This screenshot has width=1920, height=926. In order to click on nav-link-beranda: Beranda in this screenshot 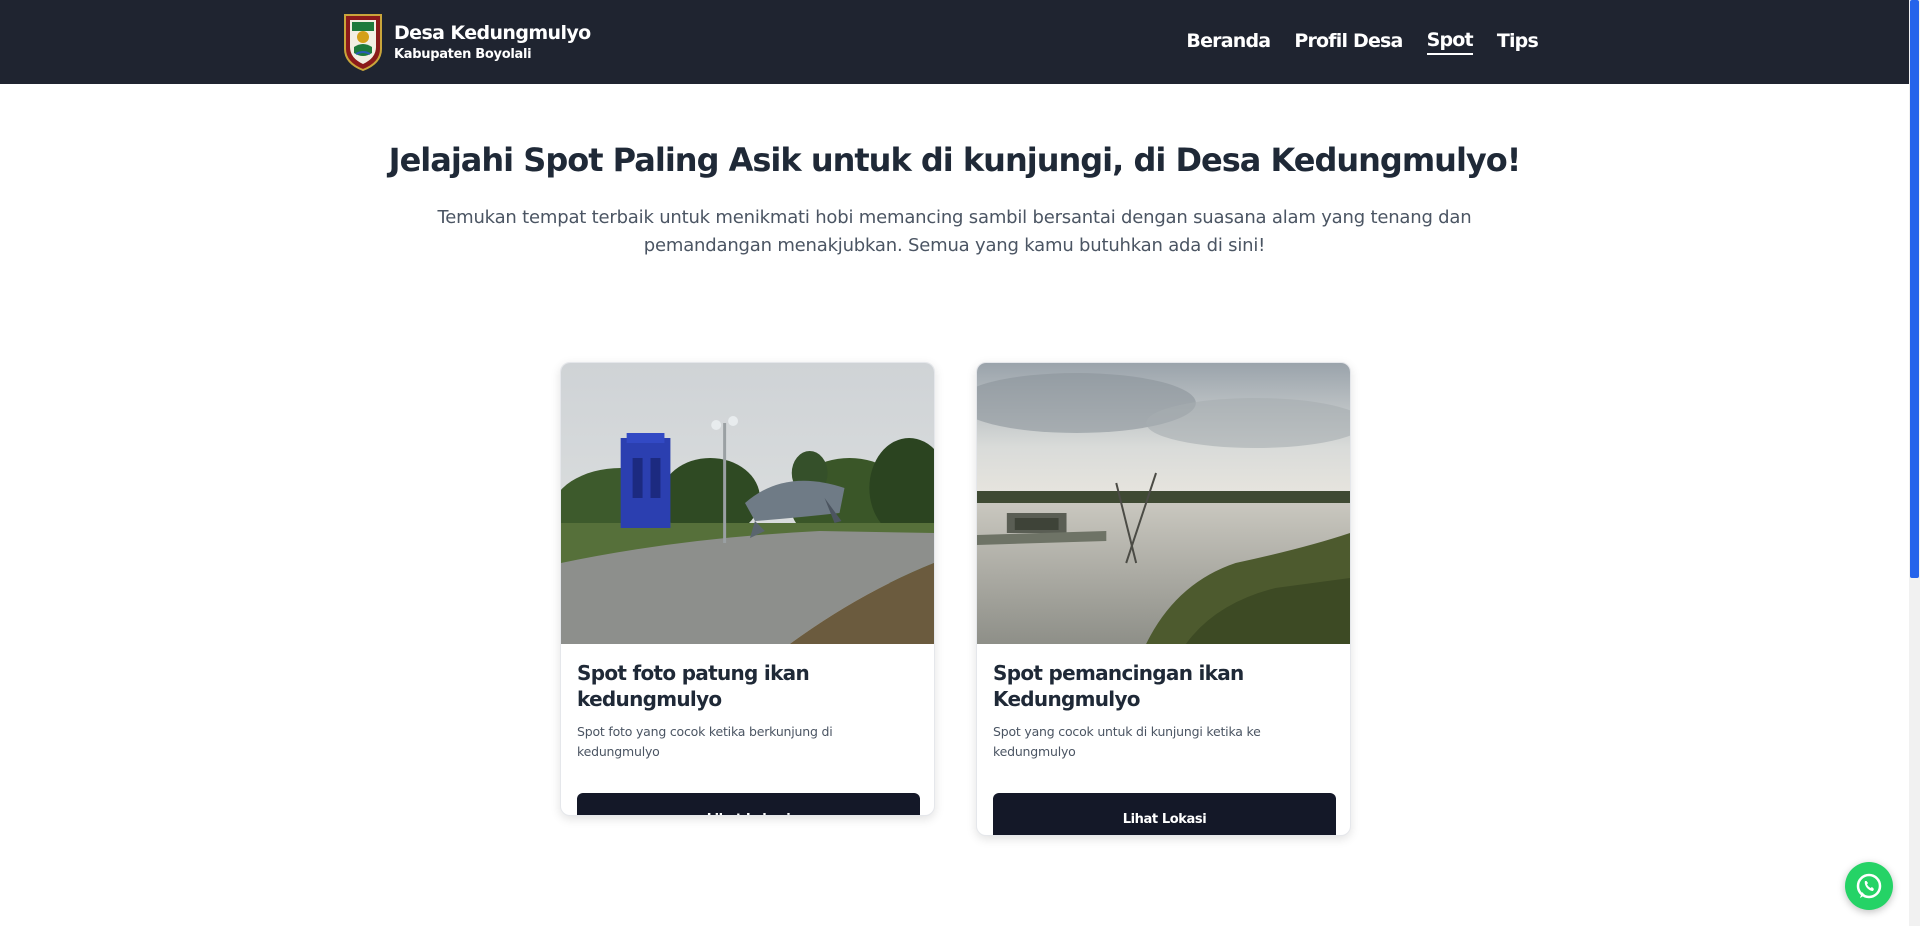, I will do `click(1228, 42)`.